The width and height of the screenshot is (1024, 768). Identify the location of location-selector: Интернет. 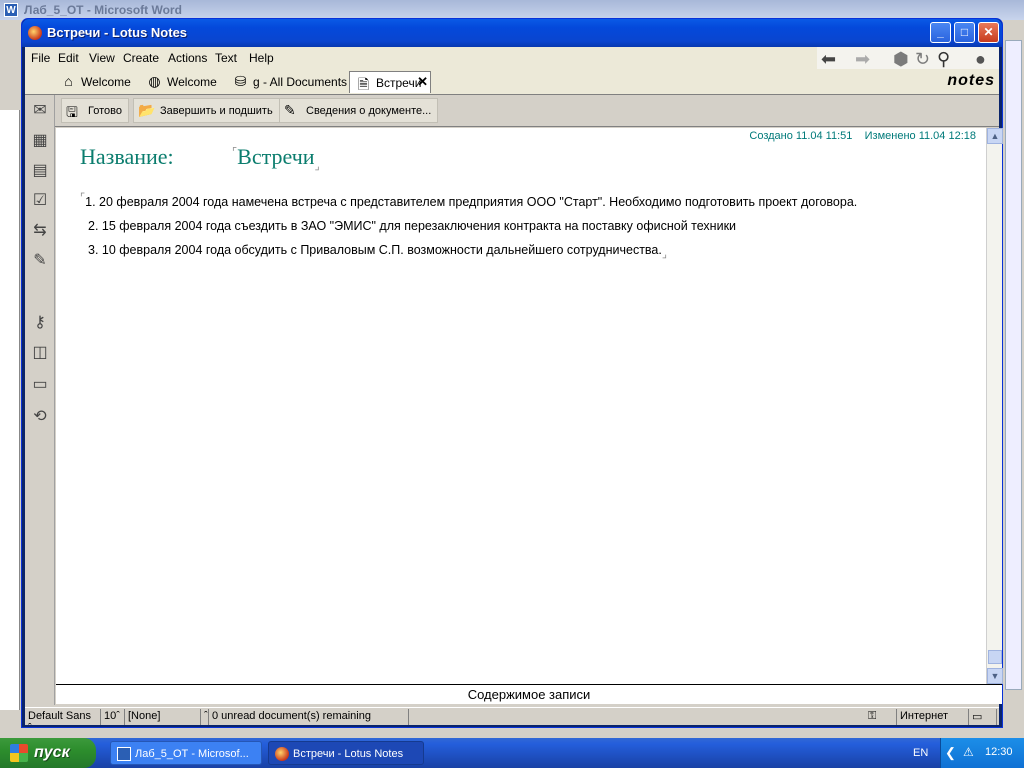
(933, 717).